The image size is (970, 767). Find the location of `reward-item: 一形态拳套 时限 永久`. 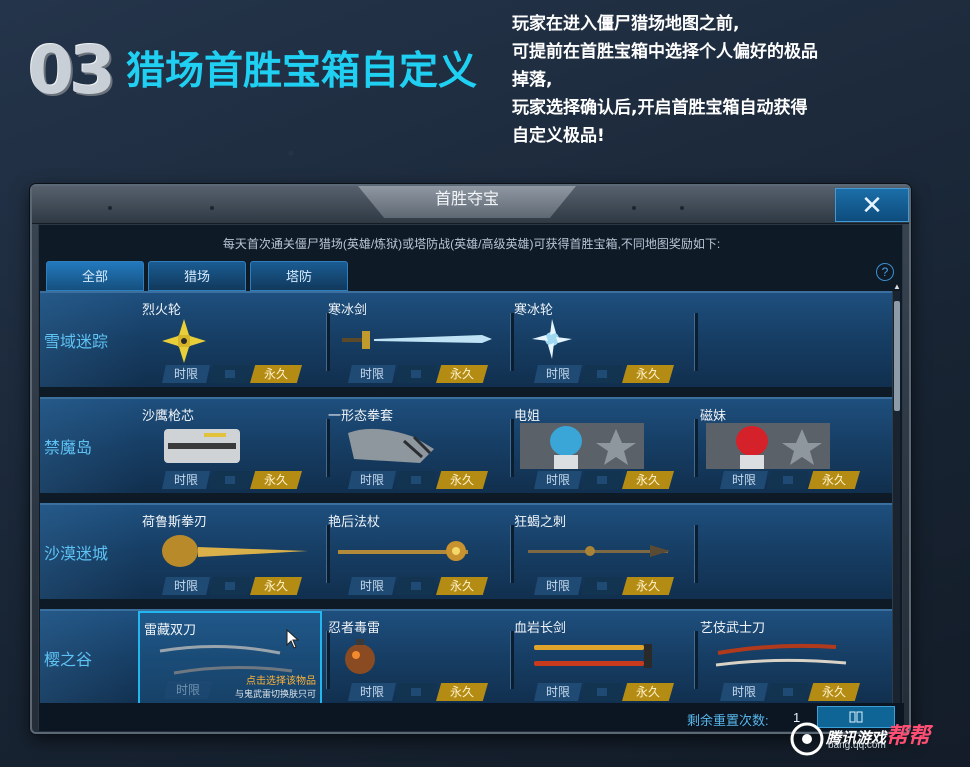

reward-item: 一形态拳套 时限 永久 is located at coordinates (416, 446).